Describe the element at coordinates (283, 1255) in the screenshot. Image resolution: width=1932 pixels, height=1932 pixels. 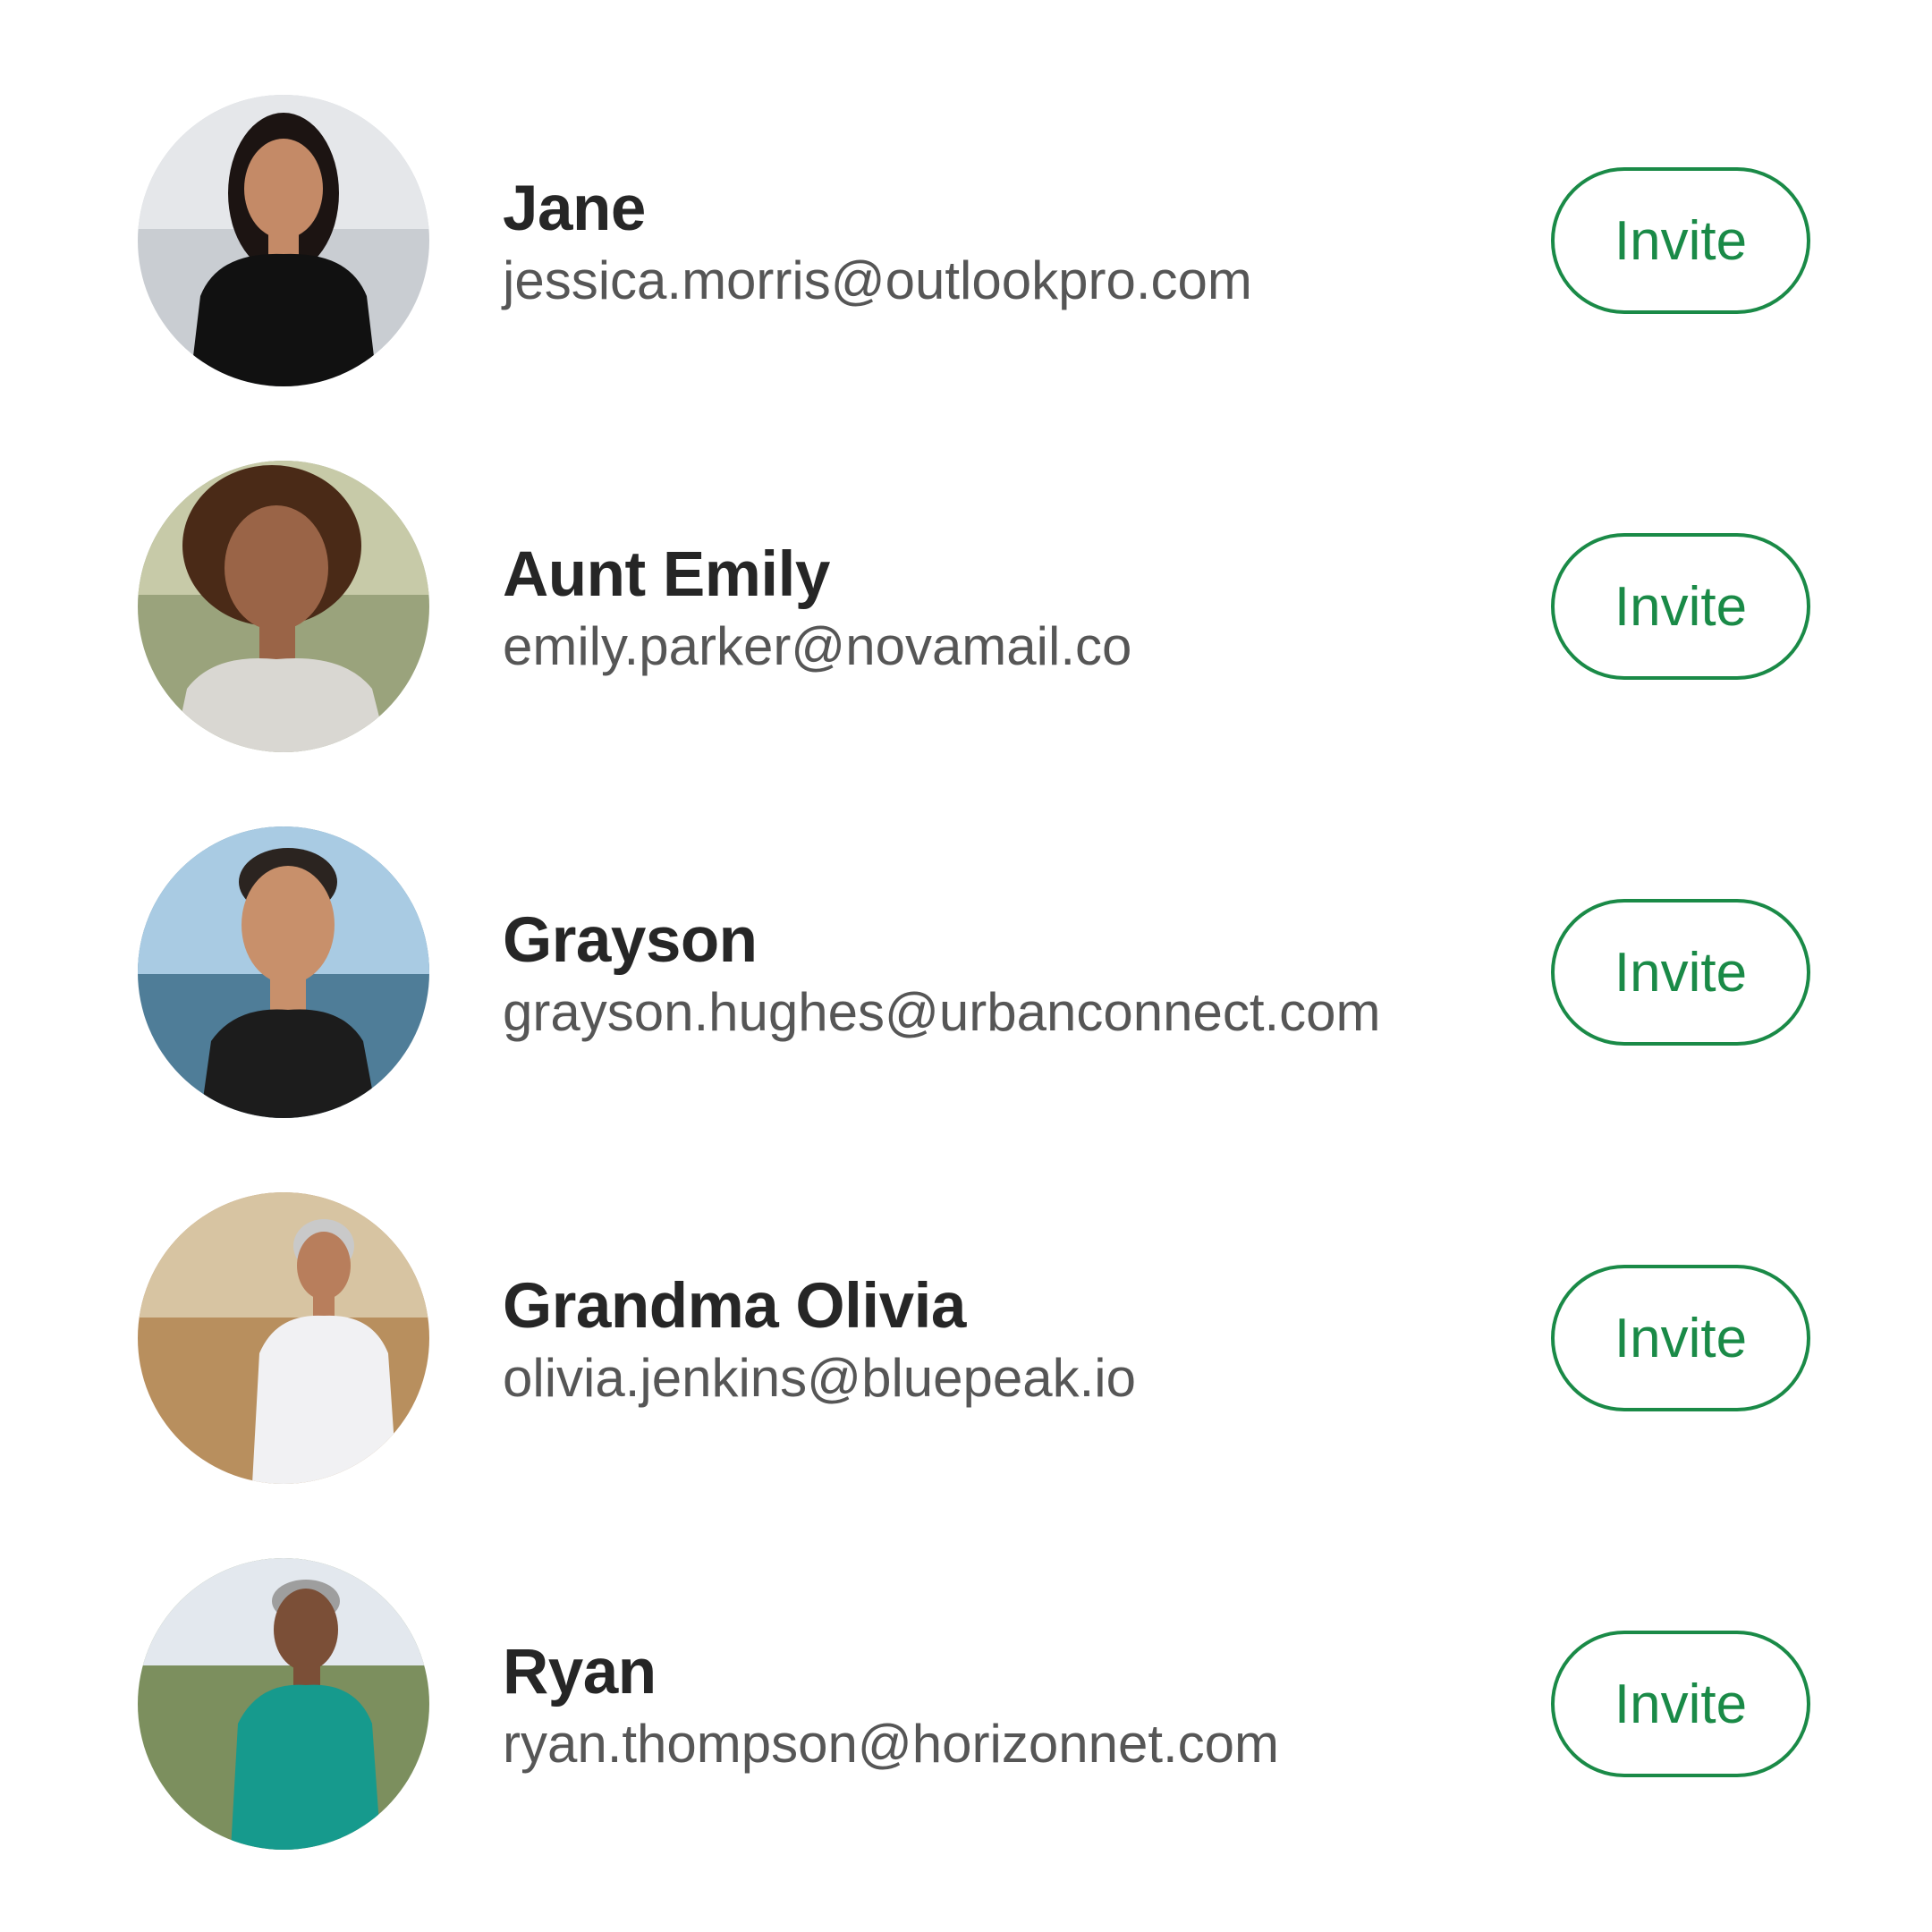
I see `avatar-sky` at that location.